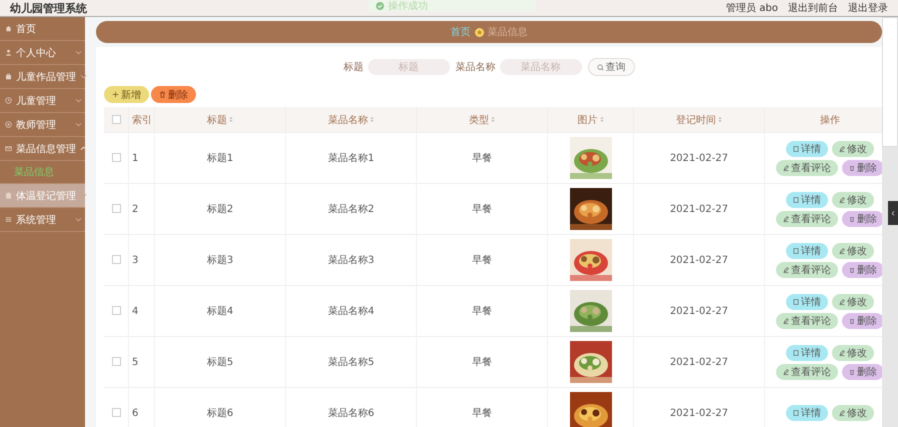 The height and width of the screenshot is (427, 898). Describe the element at coordinates (135, 362) in the screenshot. I see `index-cell: 5` at that location.